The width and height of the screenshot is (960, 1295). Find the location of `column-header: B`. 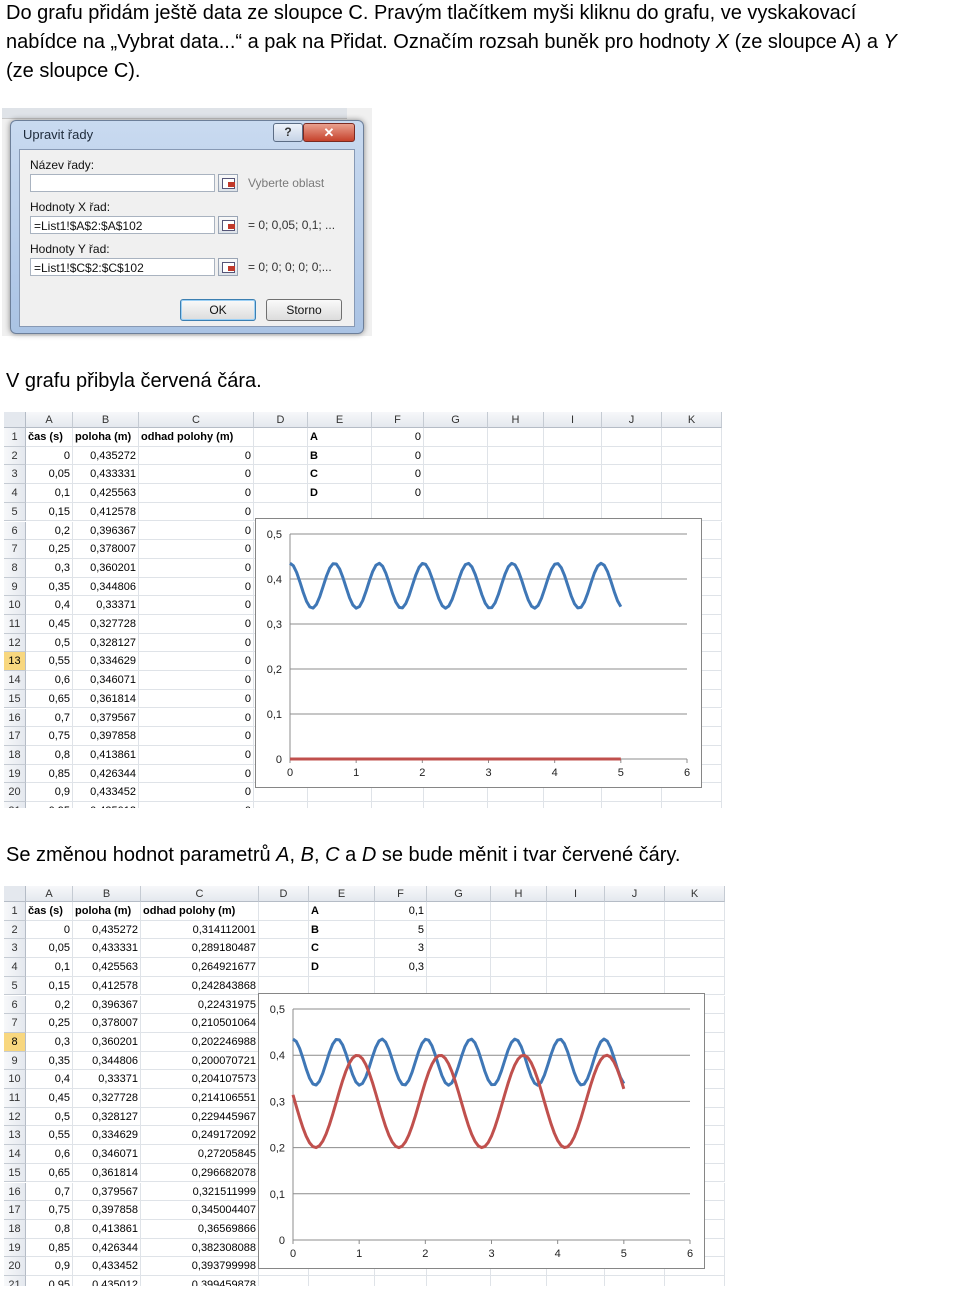

column-header: B is located at coordinates (107, 894).